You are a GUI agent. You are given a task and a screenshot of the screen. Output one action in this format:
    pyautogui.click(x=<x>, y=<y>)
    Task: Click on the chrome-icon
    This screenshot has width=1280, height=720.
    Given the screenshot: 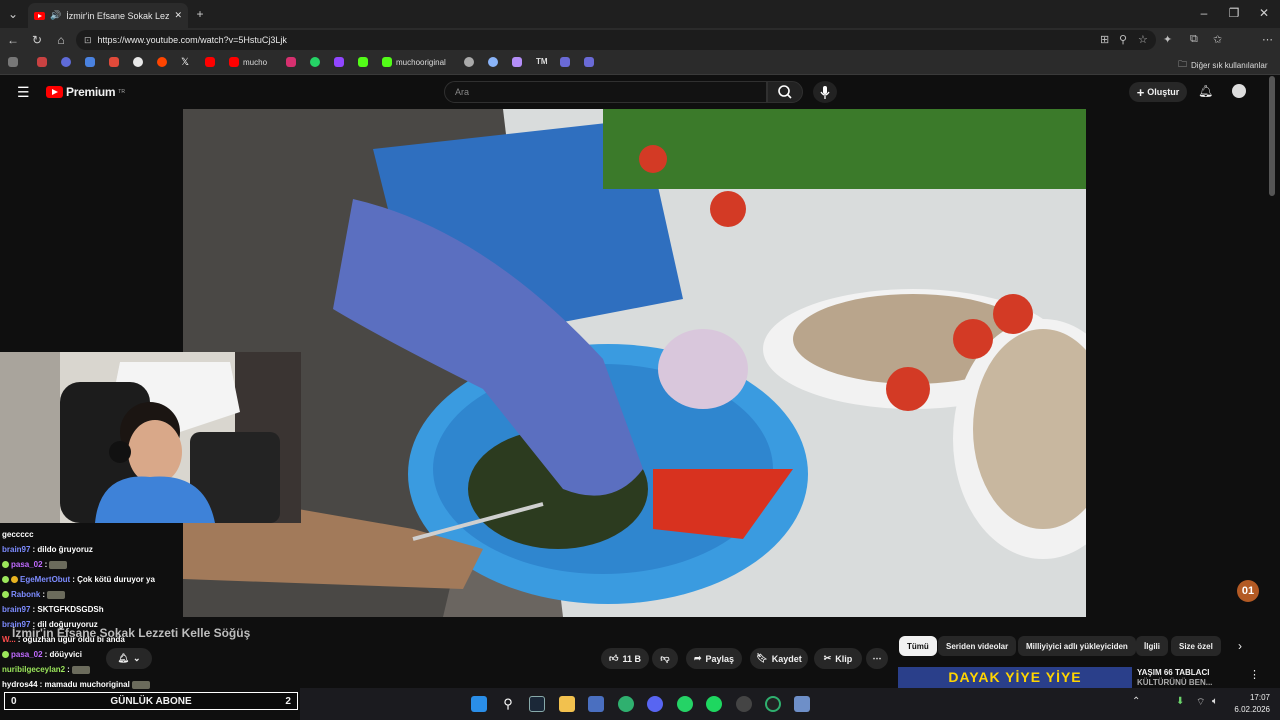 What is the action you would take?
    pyautogui.click(x=138, y=62)
    